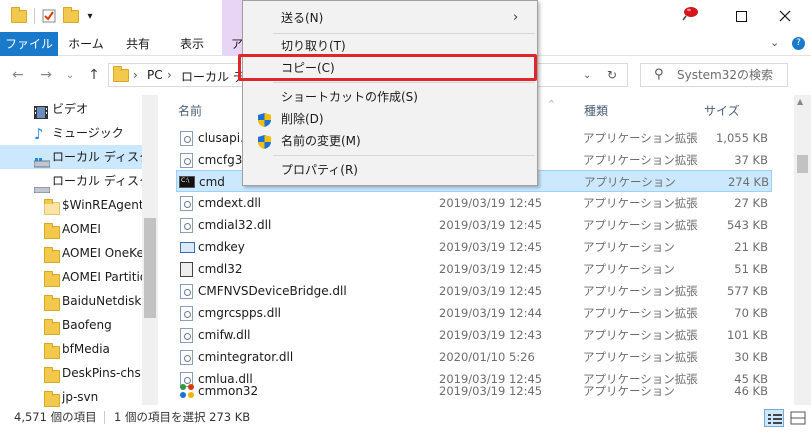  Describe the element at coordinates (18, 75) in the screenshot. I see `back-icon: ←` at that location.